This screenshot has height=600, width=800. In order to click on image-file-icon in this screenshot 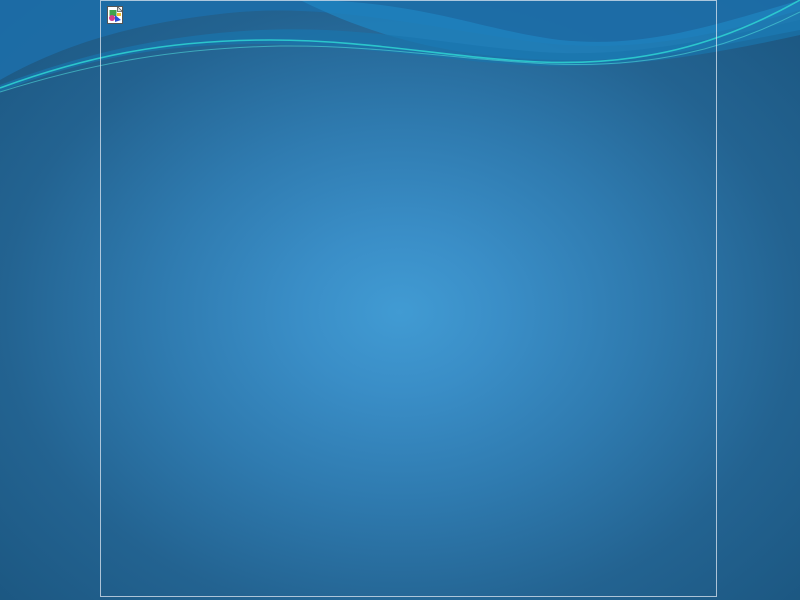, I will do `click(116, 15)`.